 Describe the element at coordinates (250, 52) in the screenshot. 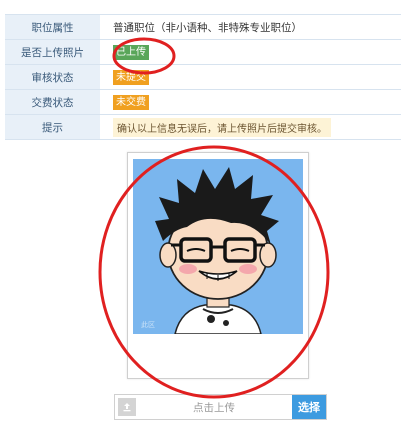

I see `photo-uploaded-value: 已上传` at that location.